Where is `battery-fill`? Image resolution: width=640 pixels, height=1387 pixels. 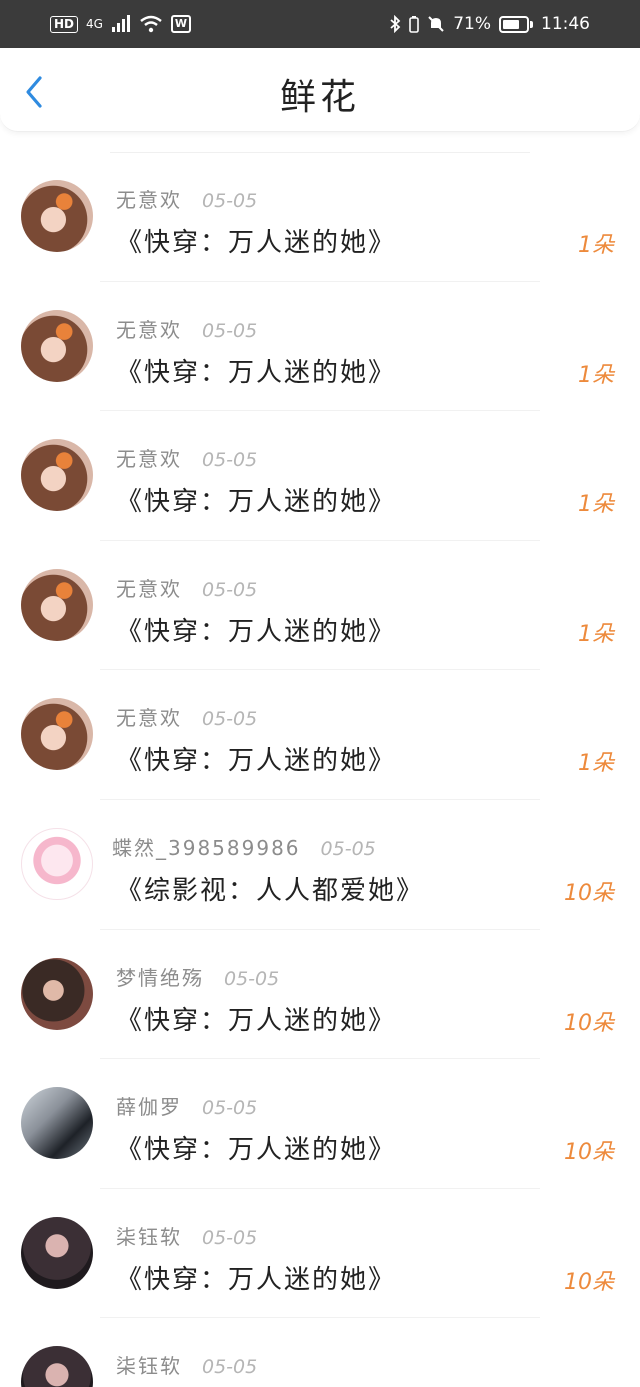
battery-fill is located at coordinates (511, 24).